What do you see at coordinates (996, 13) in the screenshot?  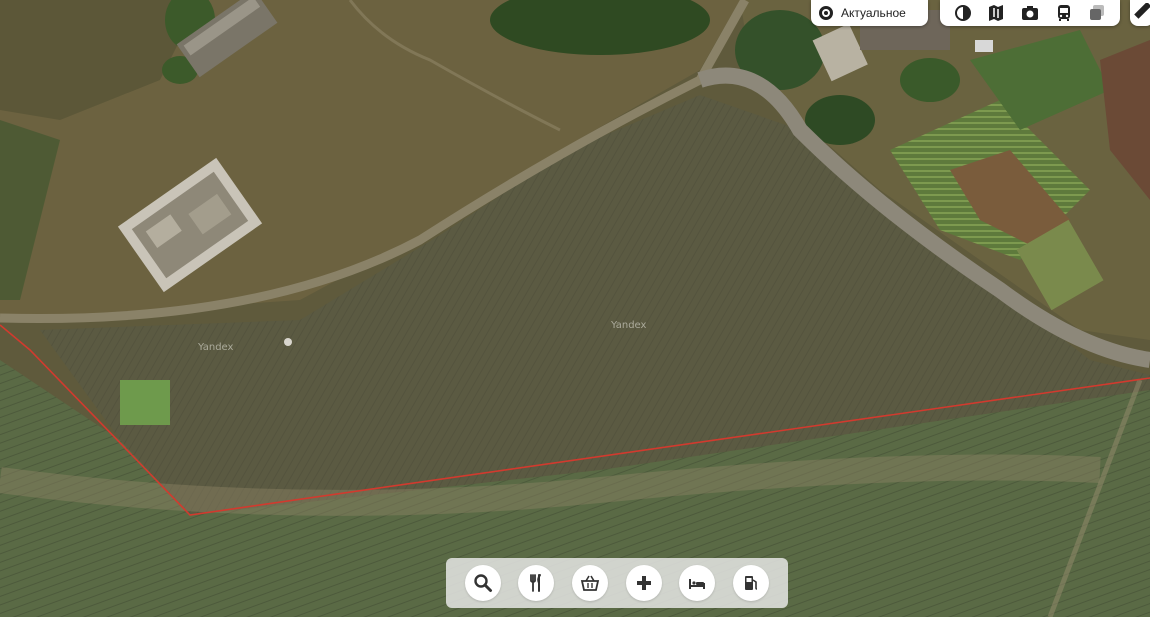 I see `map-book-icon` at bounding box center [996, 13].